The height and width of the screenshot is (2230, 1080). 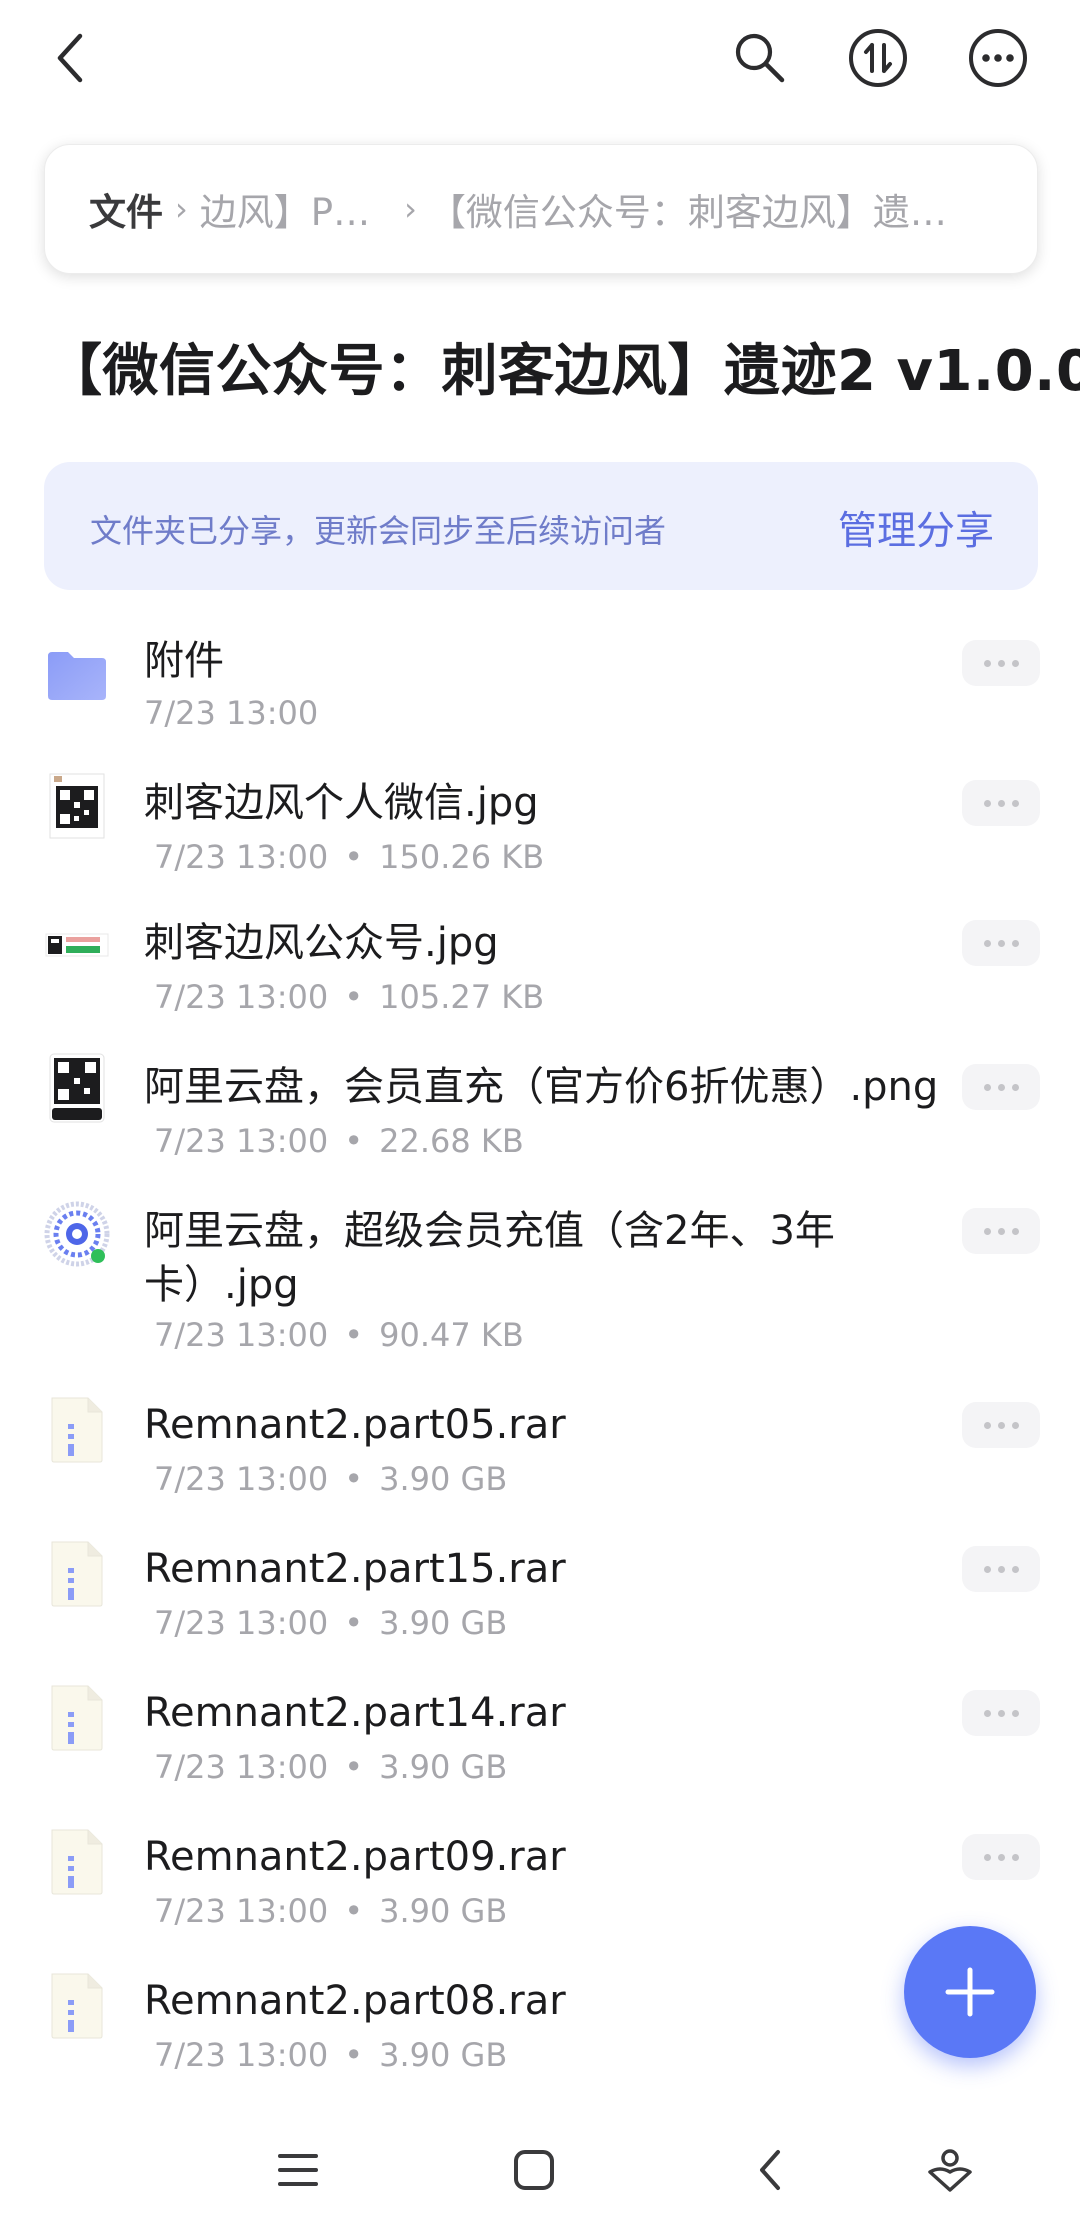 I want to click on search-icon, so click(x=760, y=58).